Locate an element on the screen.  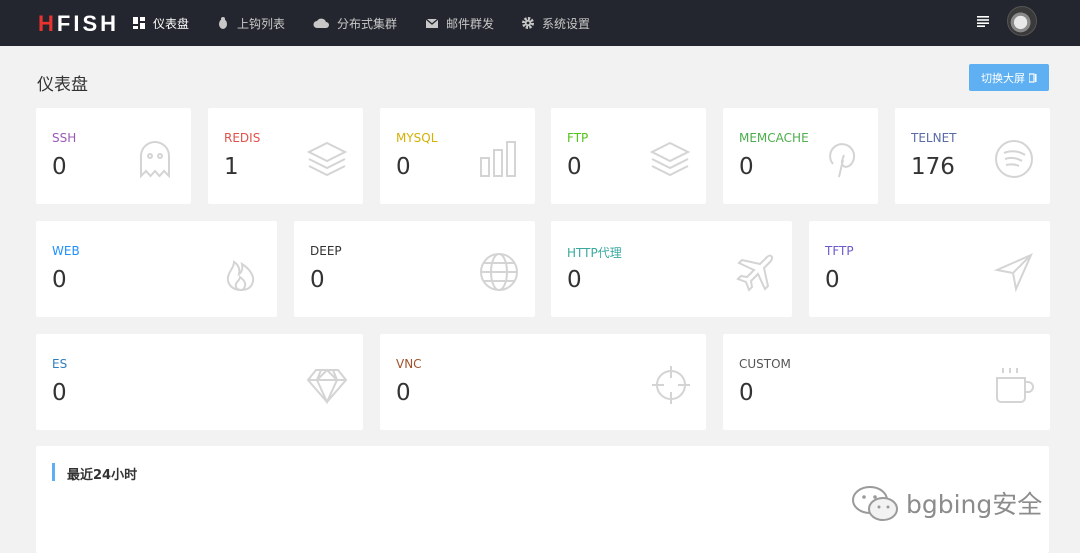
cloud-icon is located at coordinates (321, 23).